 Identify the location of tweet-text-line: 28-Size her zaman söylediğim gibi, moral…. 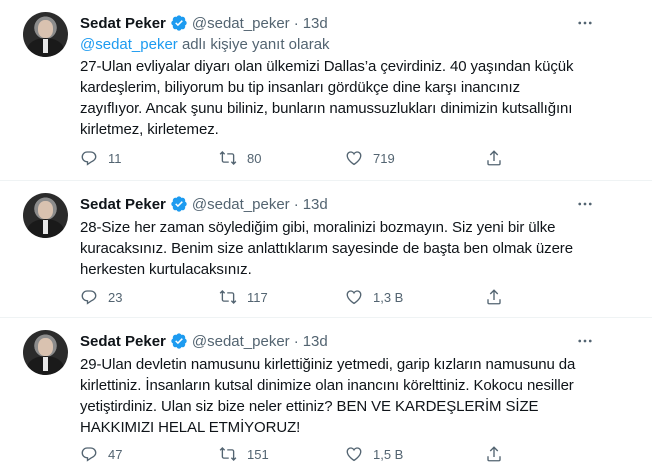
(318, 227).